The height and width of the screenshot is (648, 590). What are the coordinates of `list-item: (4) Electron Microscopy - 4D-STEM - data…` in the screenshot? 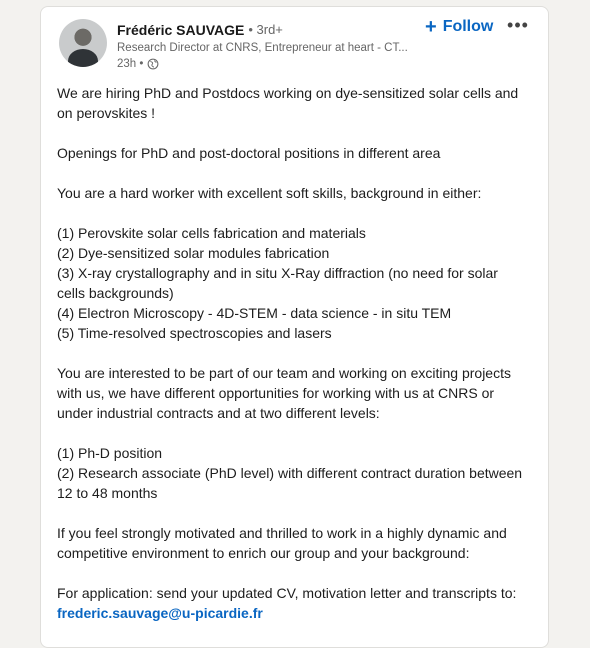 It's located at (254, 313).